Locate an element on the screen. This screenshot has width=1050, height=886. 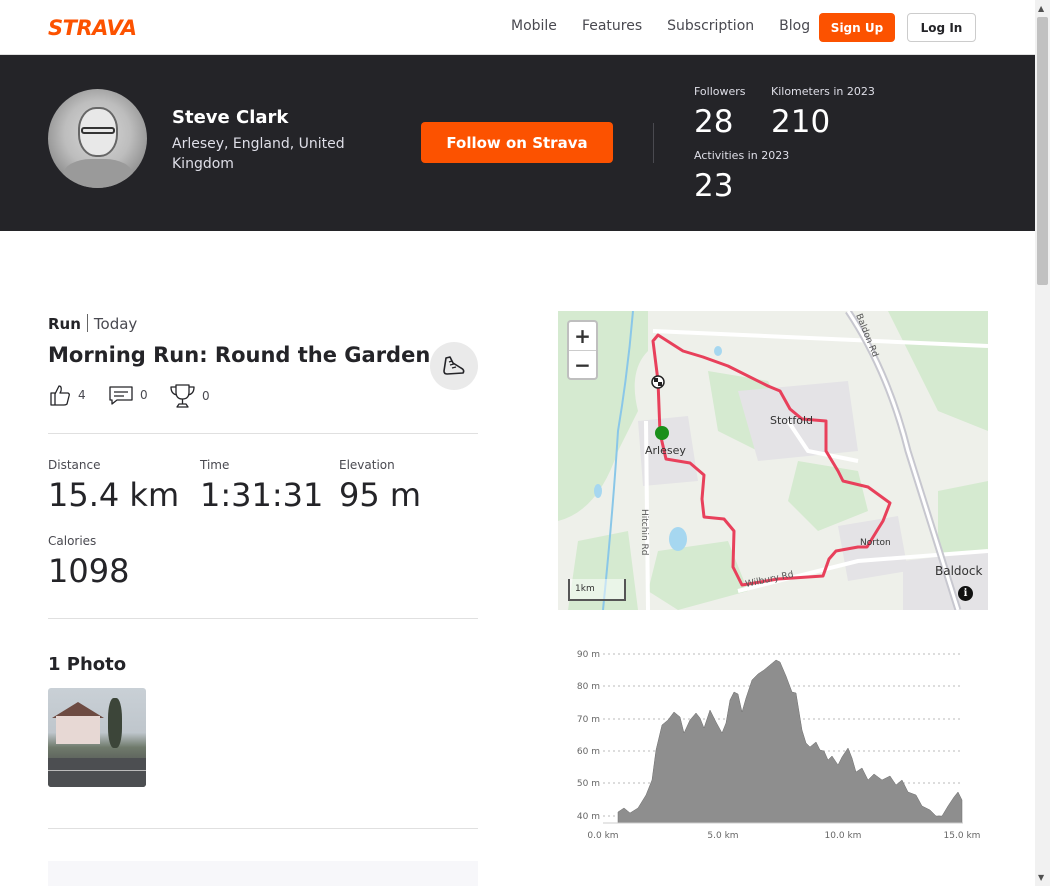
activities-label: Activities in 2023 is located at coordinates (742, 155).